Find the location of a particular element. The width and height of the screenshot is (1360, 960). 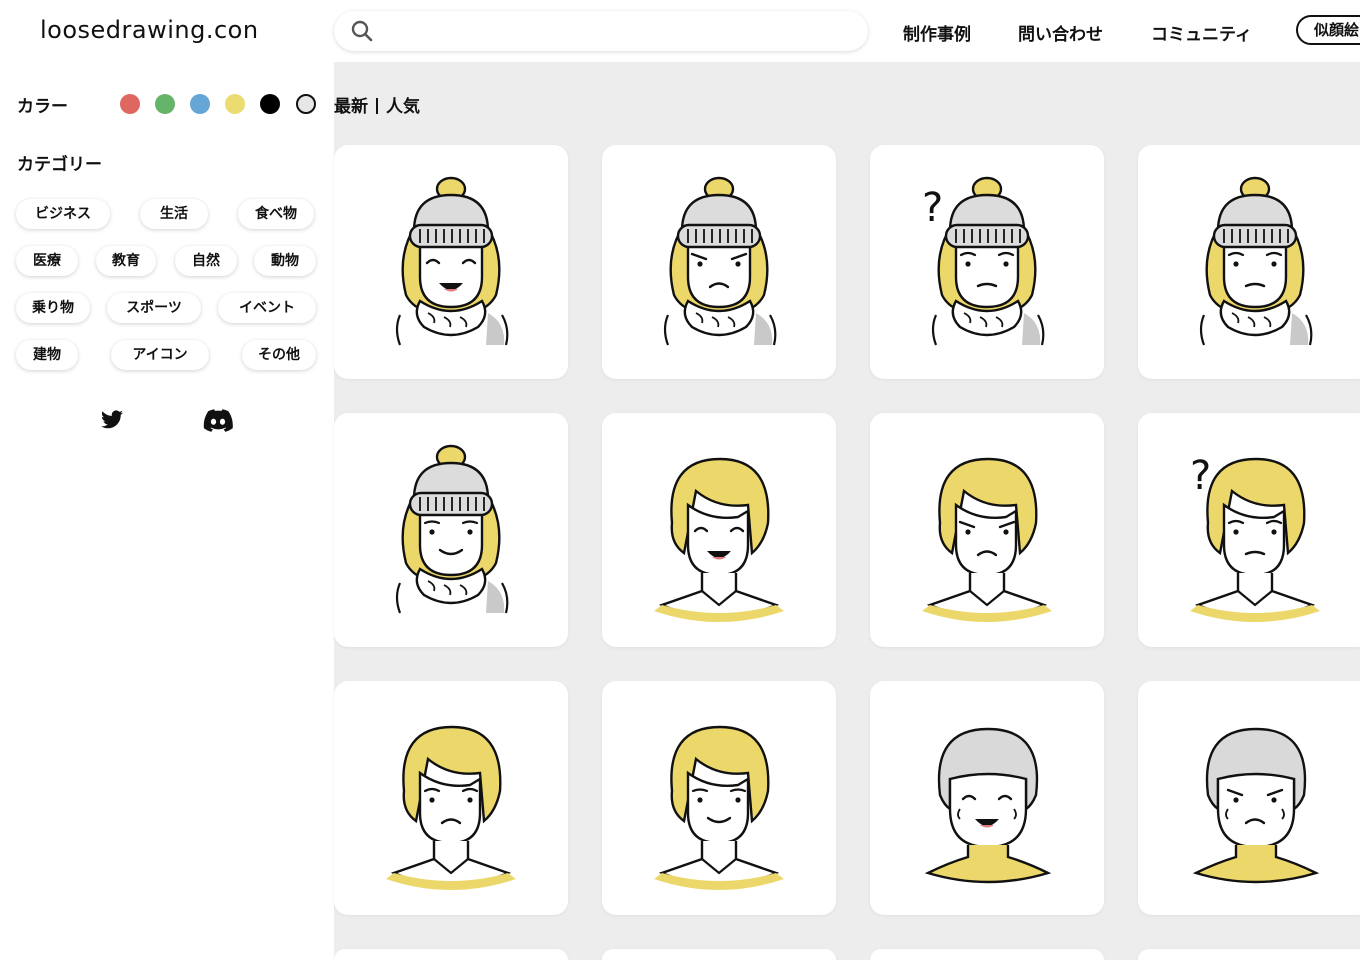

portrait-button: 似顔絵 is located at coordinates (1328, 30).